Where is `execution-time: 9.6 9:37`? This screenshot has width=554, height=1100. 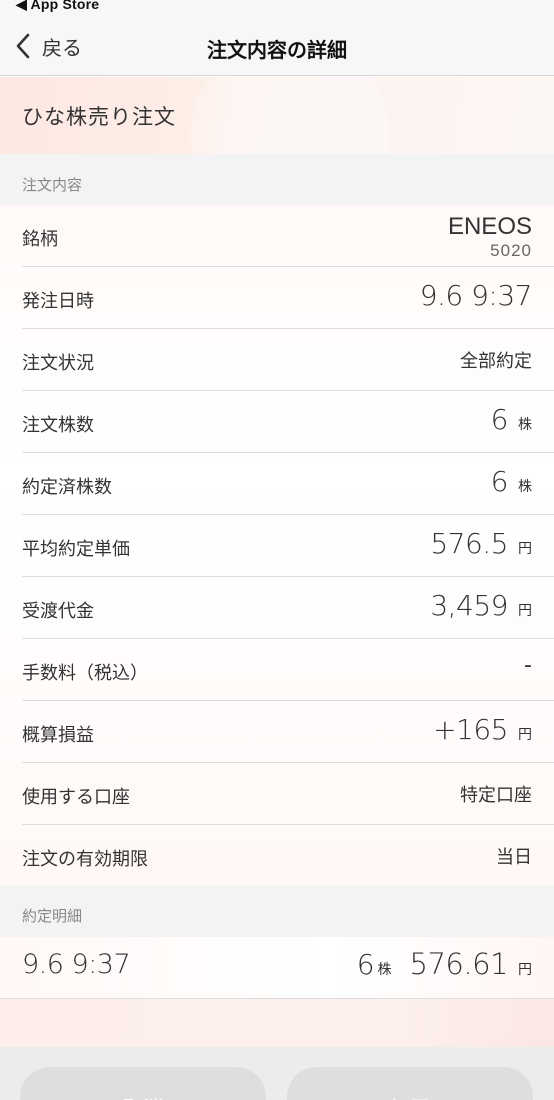 execution-time: 9.6 9:37 is located at coordinates (76, 964).